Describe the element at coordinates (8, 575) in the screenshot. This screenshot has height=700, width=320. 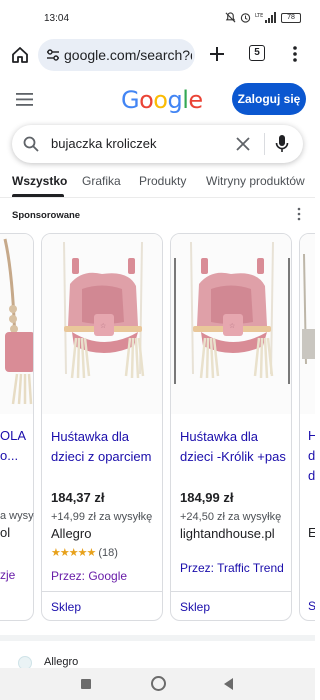
I see `product-via: zje` at that location.